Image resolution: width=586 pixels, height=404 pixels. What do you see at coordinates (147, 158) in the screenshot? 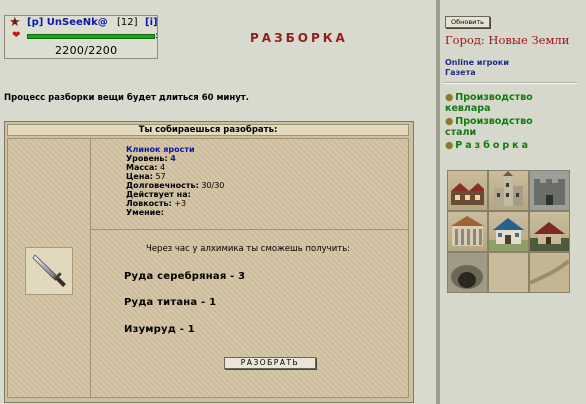
I see `level-label: Уровень:` at bounding box center [147, 158].